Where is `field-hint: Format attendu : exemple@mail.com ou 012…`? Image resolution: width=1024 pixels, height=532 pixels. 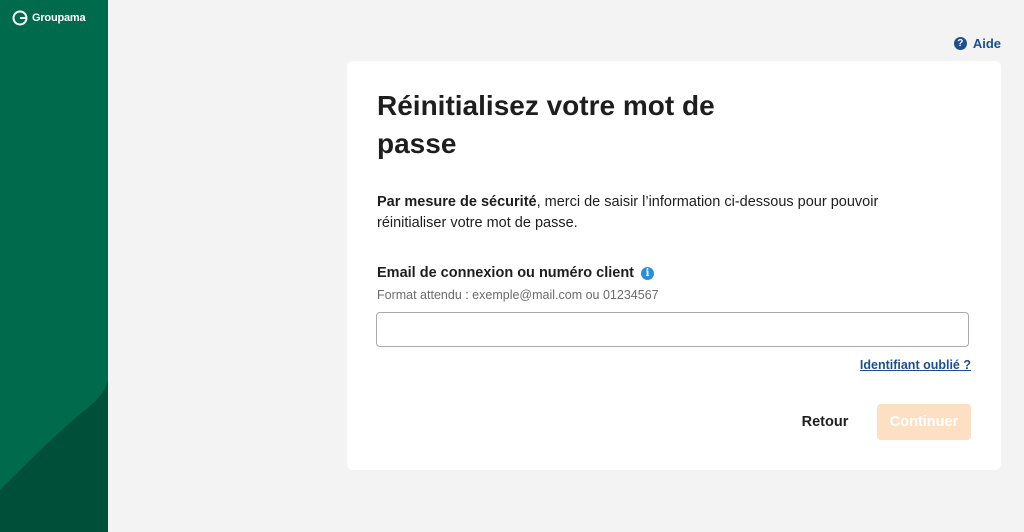
field-hint: Format attendu : exemple@mail.com ou 012… is located at coordinates (518, 295).